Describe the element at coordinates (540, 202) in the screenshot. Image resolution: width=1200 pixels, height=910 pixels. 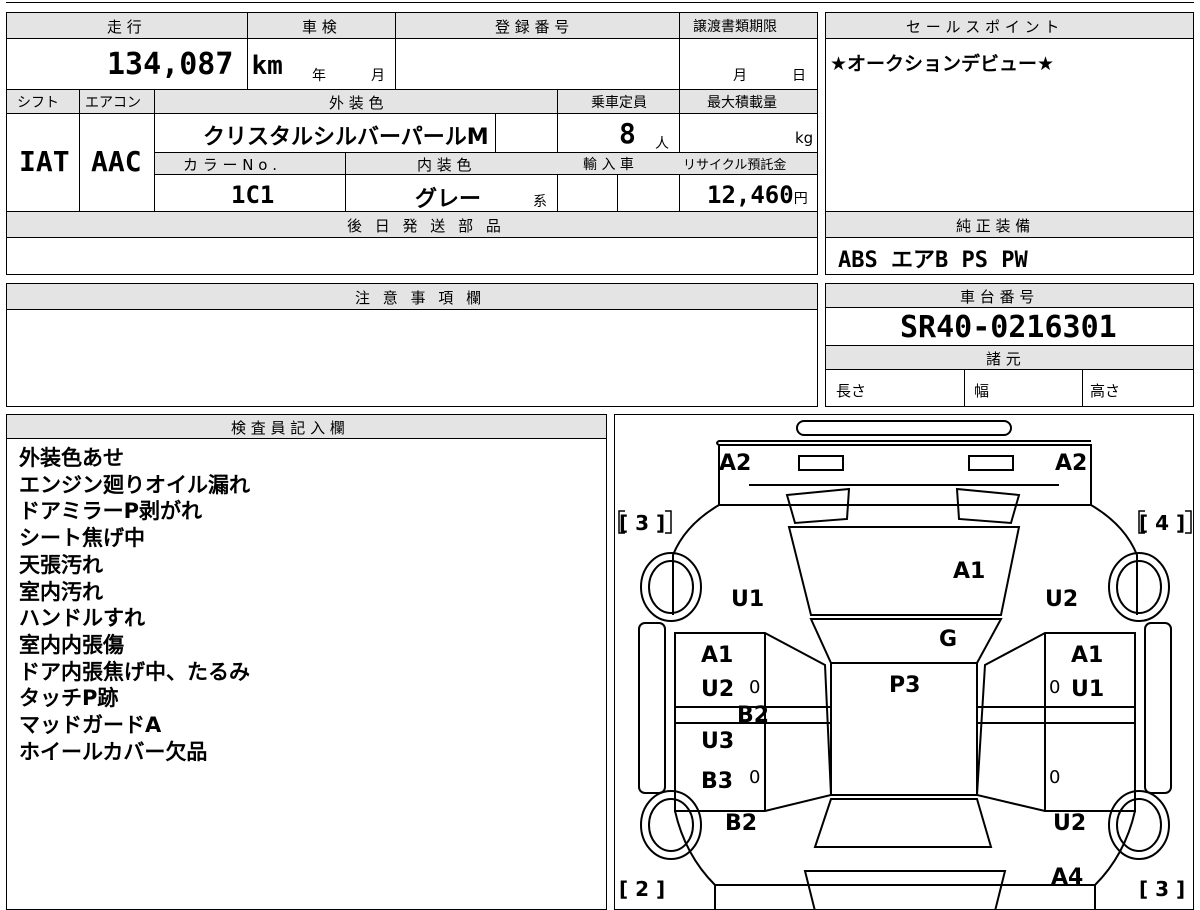
I see `interior-color-suffix: 系` at that location.